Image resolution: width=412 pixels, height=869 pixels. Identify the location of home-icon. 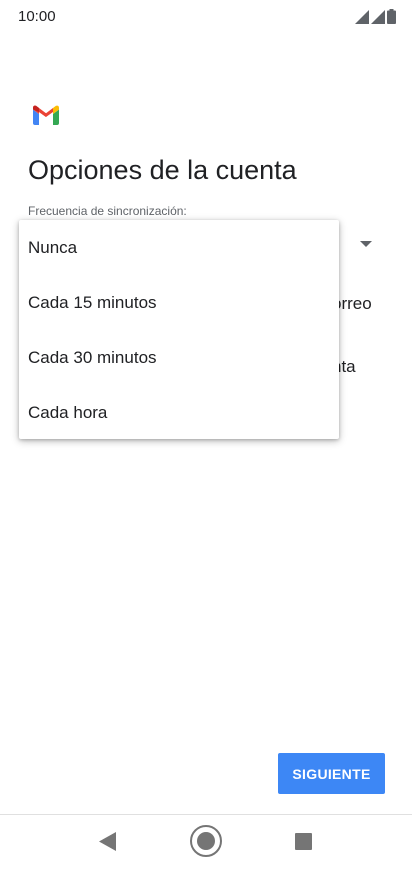
(206, 841).